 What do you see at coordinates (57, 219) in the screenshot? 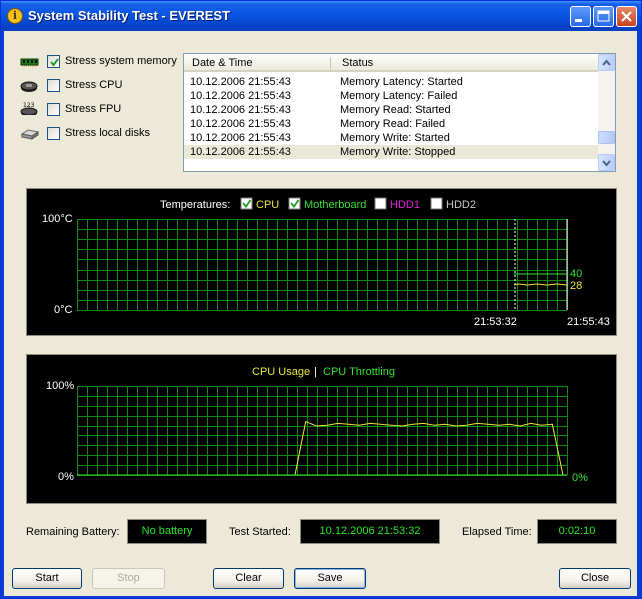
I see `temp-y-max-label: 100°C` at bounding box center [57, 219].